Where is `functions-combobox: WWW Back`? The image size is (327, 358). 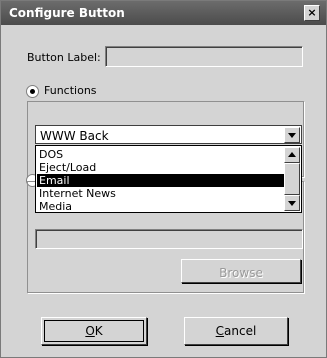
functions-combobox: WWW Back is located at coordinates (168, 134).